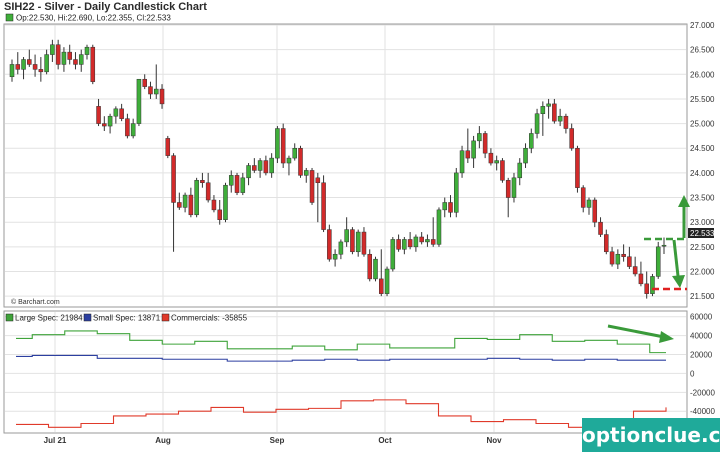 This screenshot has height=452, width=720. Describe the element at coordinates (702, 25) in the screenshot. I see `price-tick-label: 27.000` at that location.